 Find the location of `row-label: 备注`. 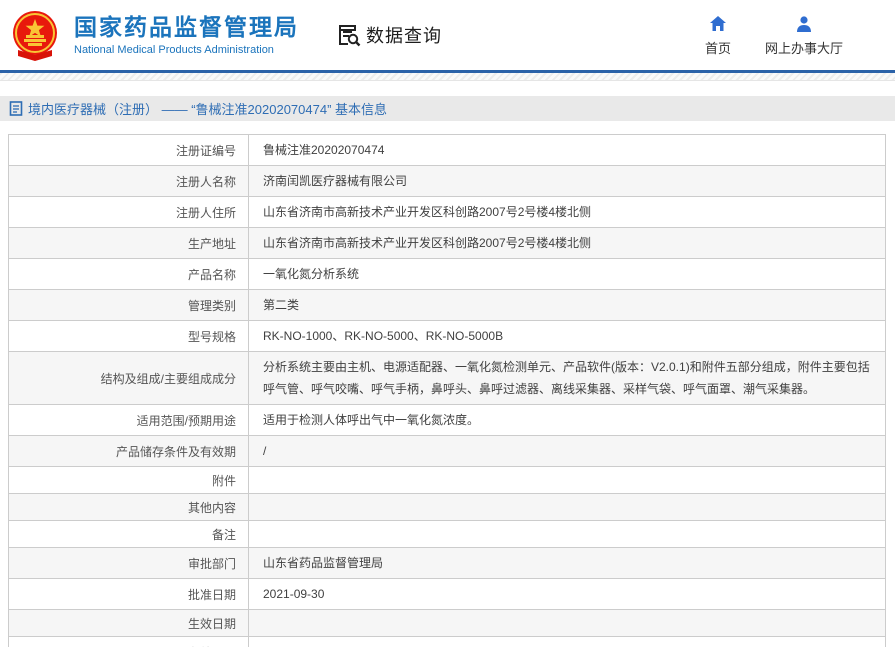

row-label: 备注 is located at coordinates (129, 534).